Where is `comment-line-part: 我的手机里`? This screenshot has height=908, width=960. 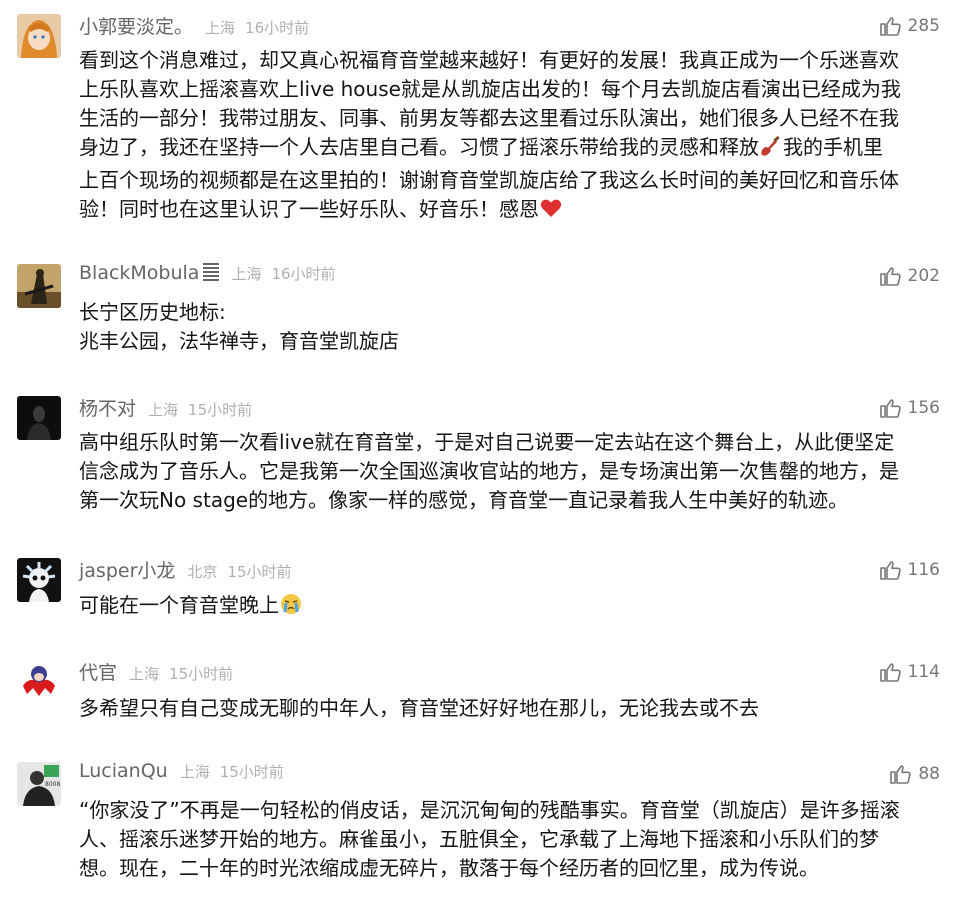 comment-line-part: 我的手机里 is located at coordinates (833, 147).